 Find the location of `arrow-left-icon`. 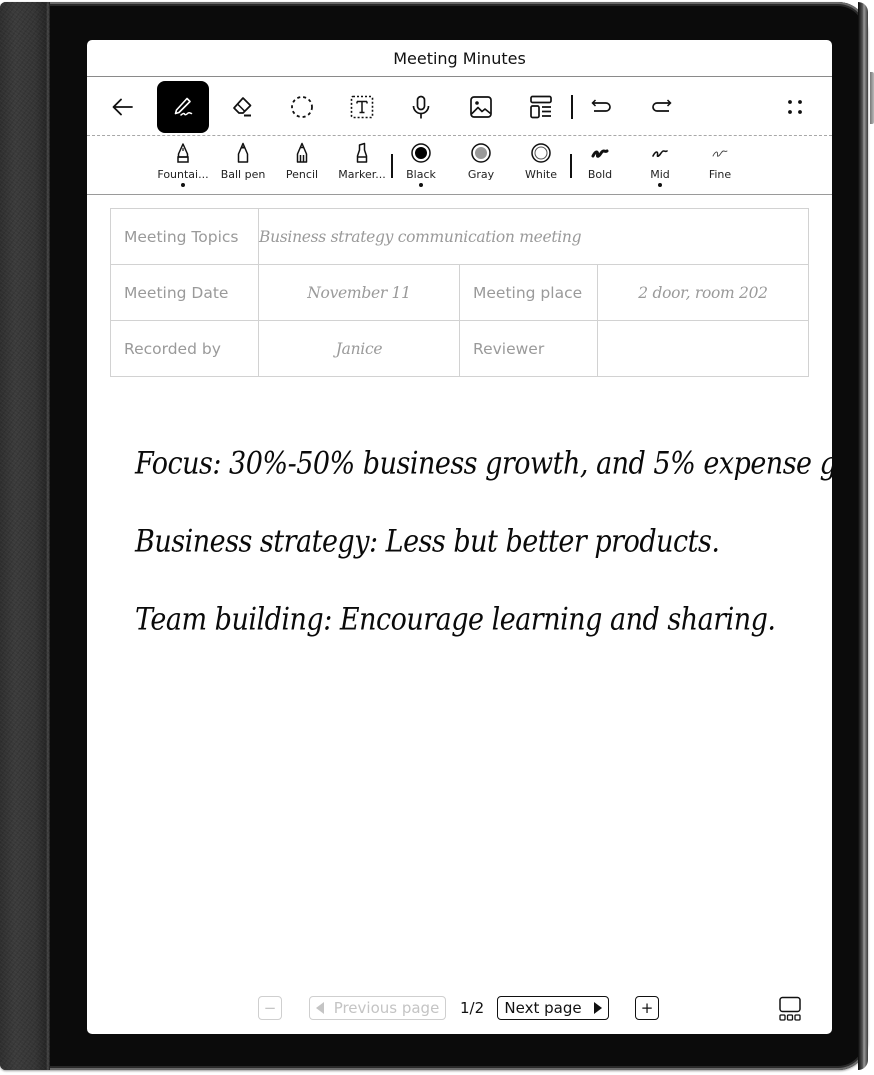

arrow-left-icon is located at coordinates (122, 107).